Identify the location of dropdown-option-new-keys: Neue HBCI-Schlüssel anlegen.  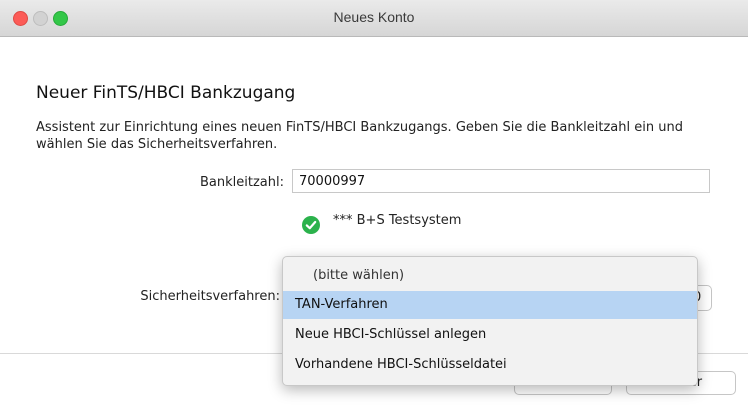
(490, 335).